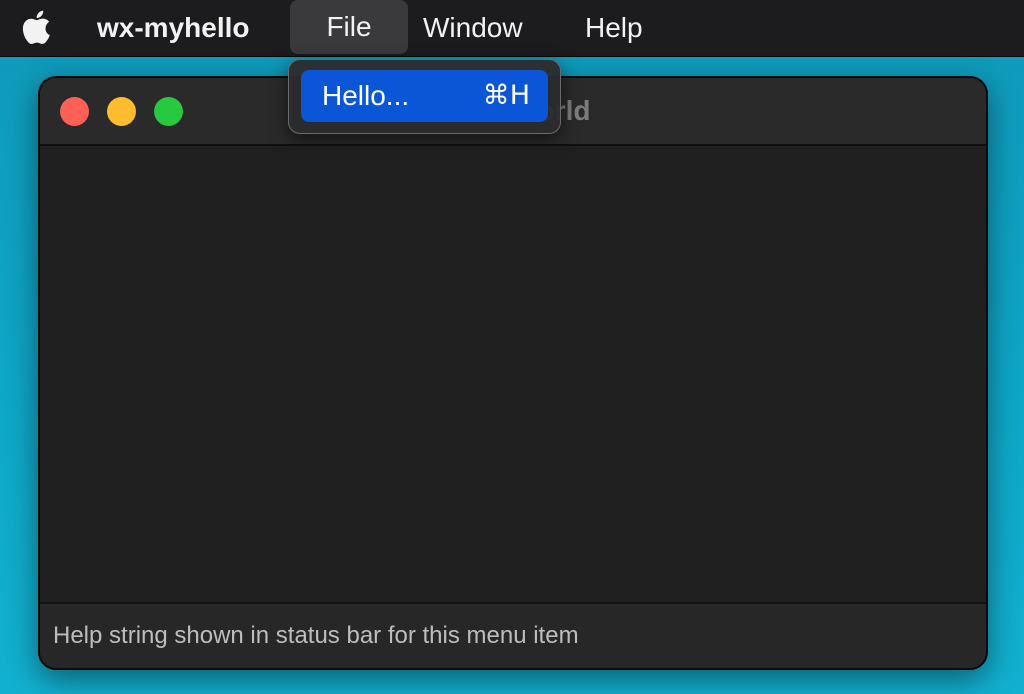 The image size is (1024, 694). What do you see at coordinates (74, 111) in the screenshot?
I see `close-window-button` at bounding box center [74, 111].